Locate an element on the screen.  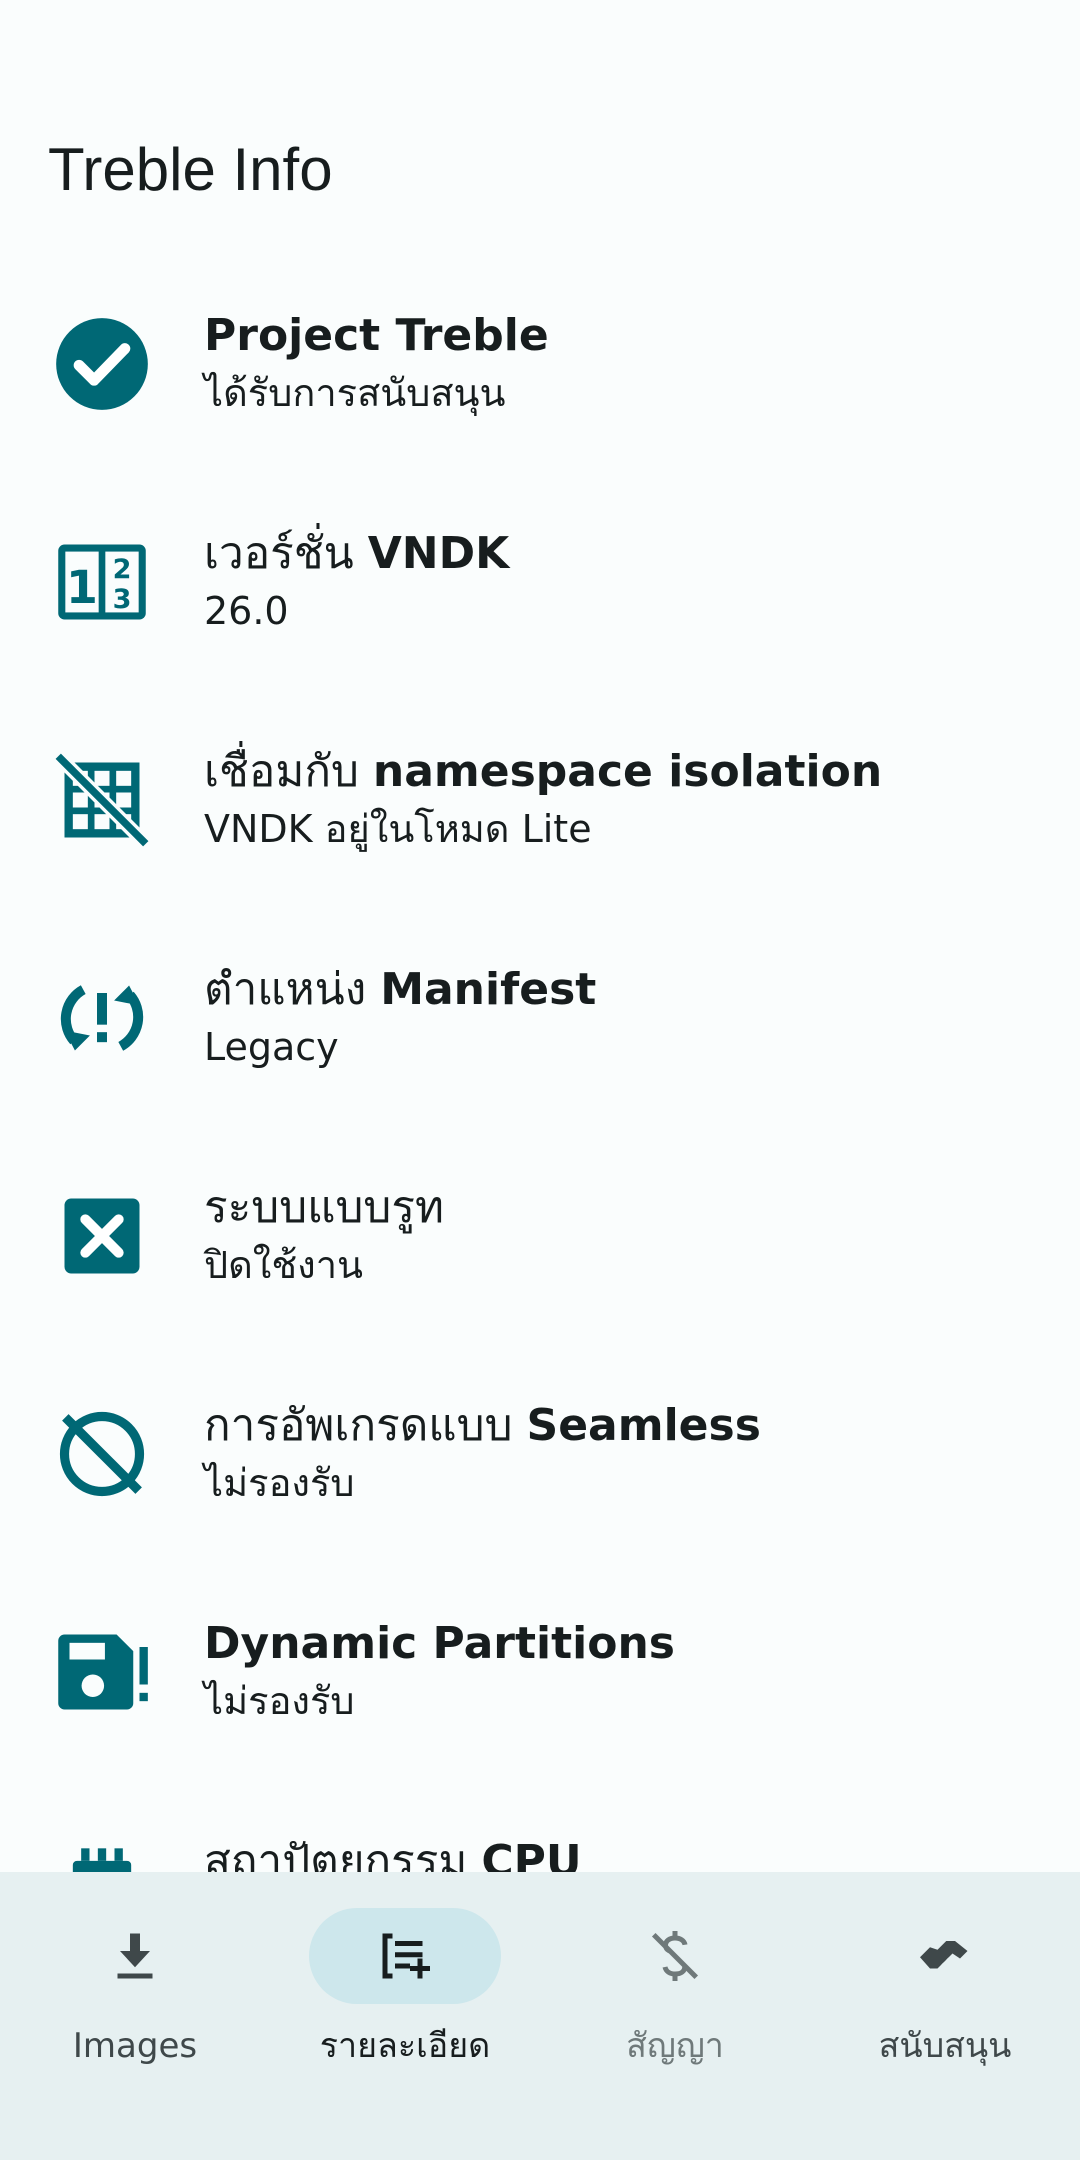
numbers-box-icon: 123 is located at coordinates (102, 582).